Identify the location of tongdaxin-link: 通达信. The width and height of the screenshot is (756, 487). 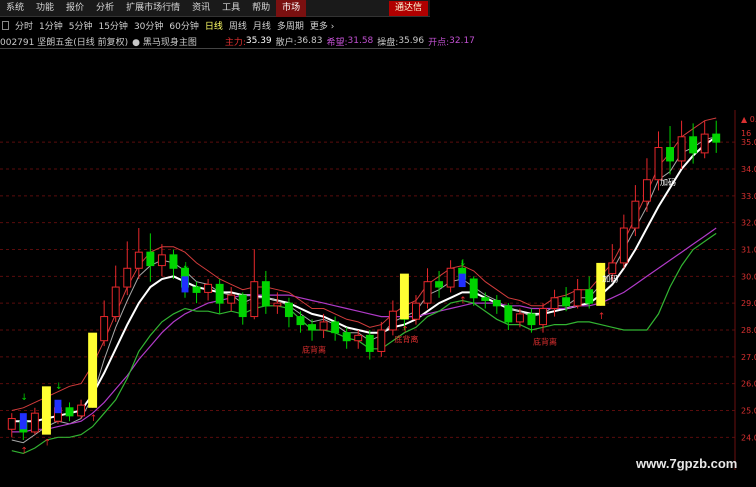
(408, 8).